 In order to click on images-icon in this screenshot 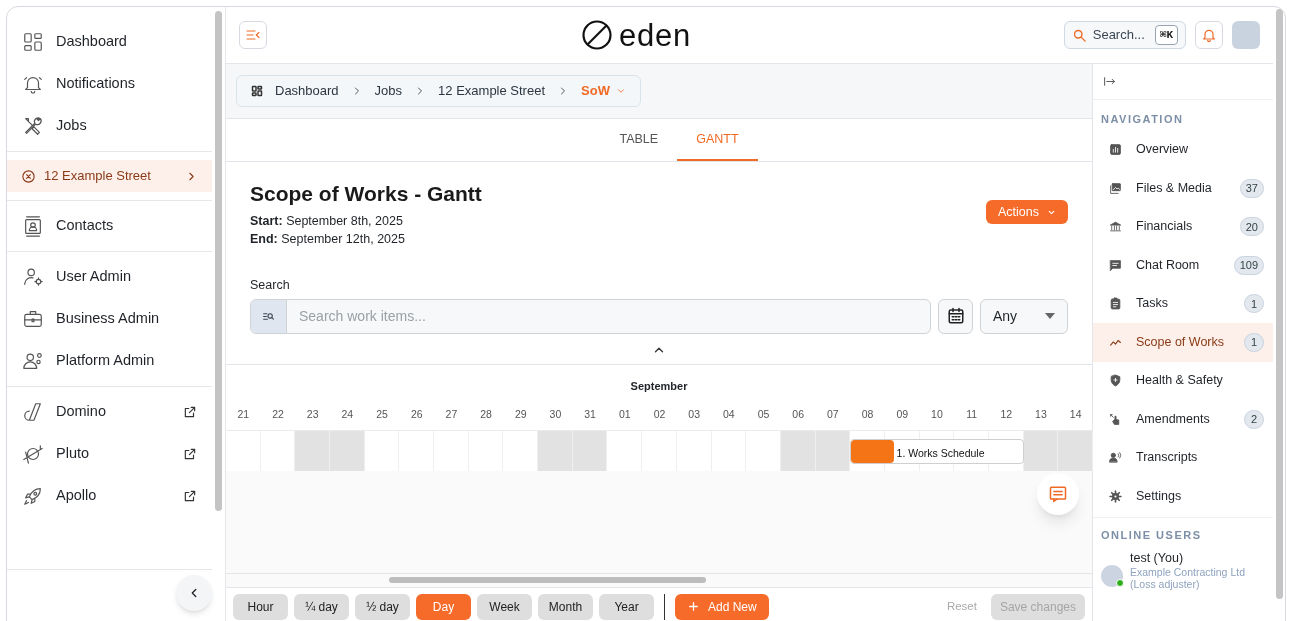, I will do `click(1115, 188)`.